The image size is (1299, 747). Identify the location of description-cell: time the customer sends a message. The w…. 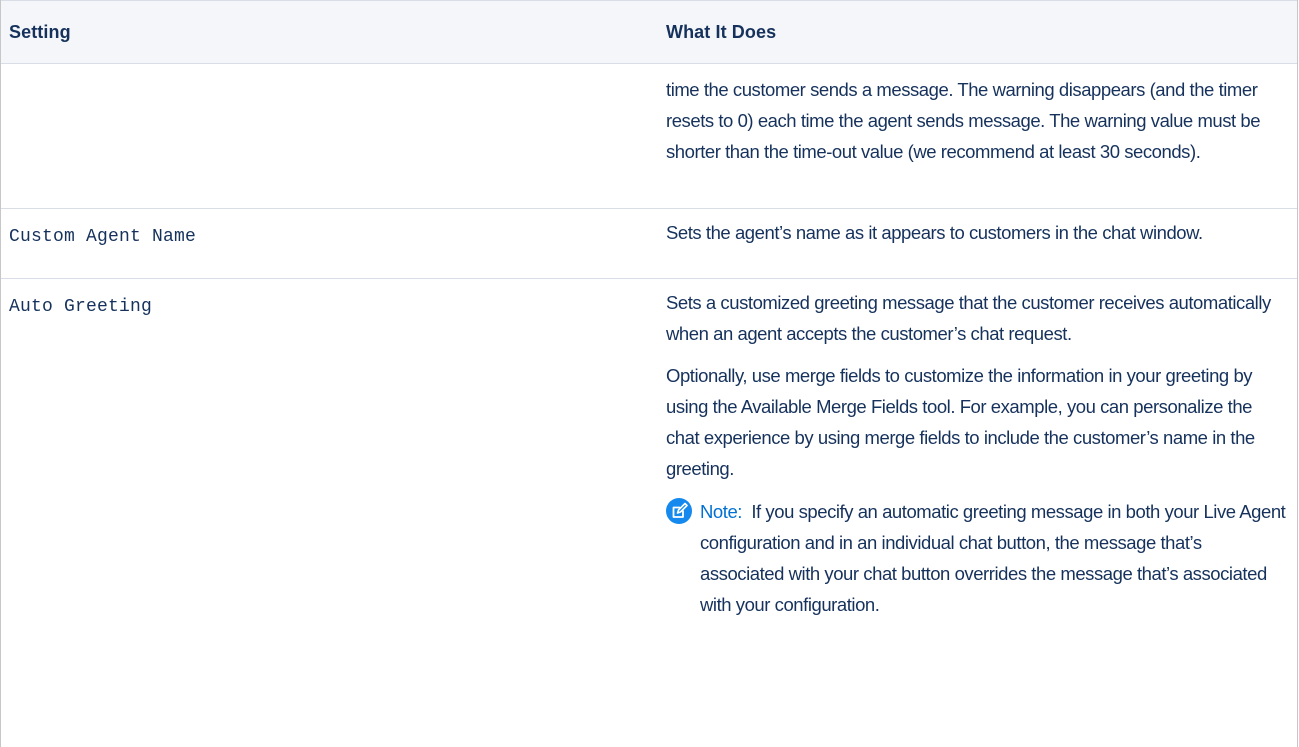
(974, 136).